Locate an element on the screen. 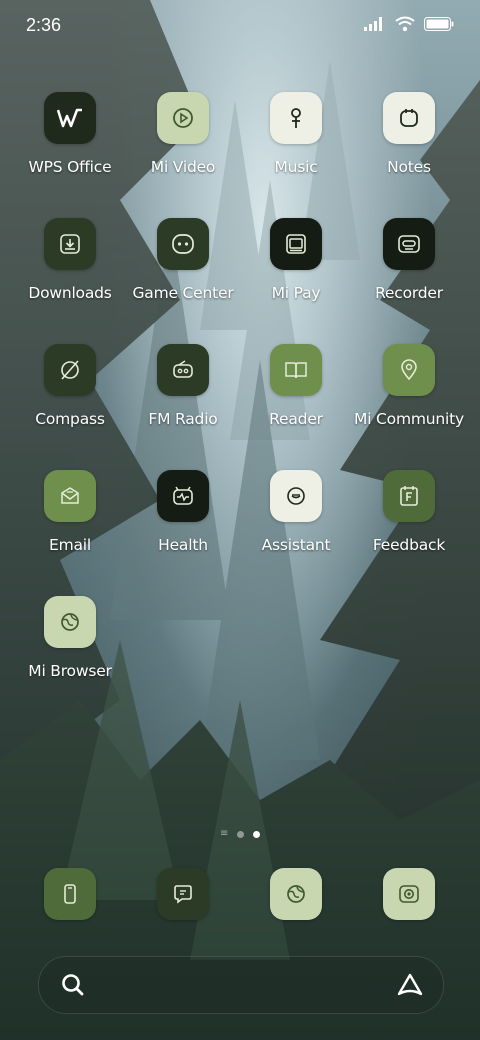  app-label: Reader is located at coordinates (296, 419).